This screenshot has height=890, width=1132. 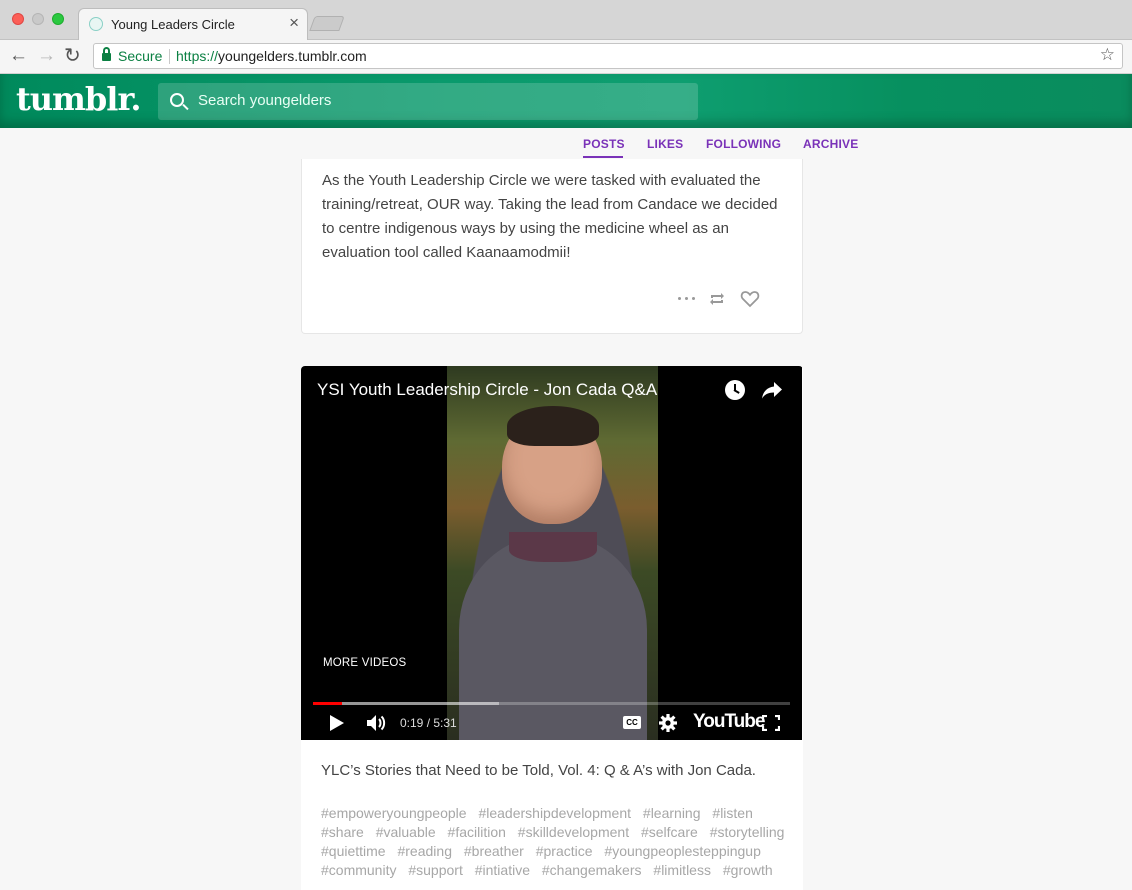 I want to click on tag-link: #reading, so click(x=424, y=851).